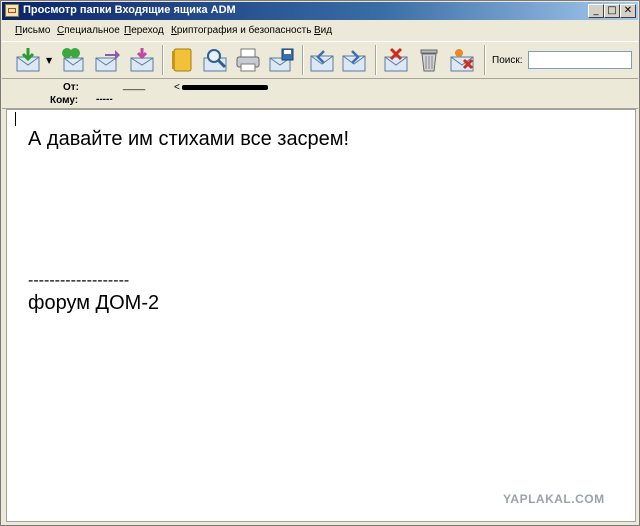 This screenshot has width=640, height=526. I want to click on reply-all-button, so click(72, 60).